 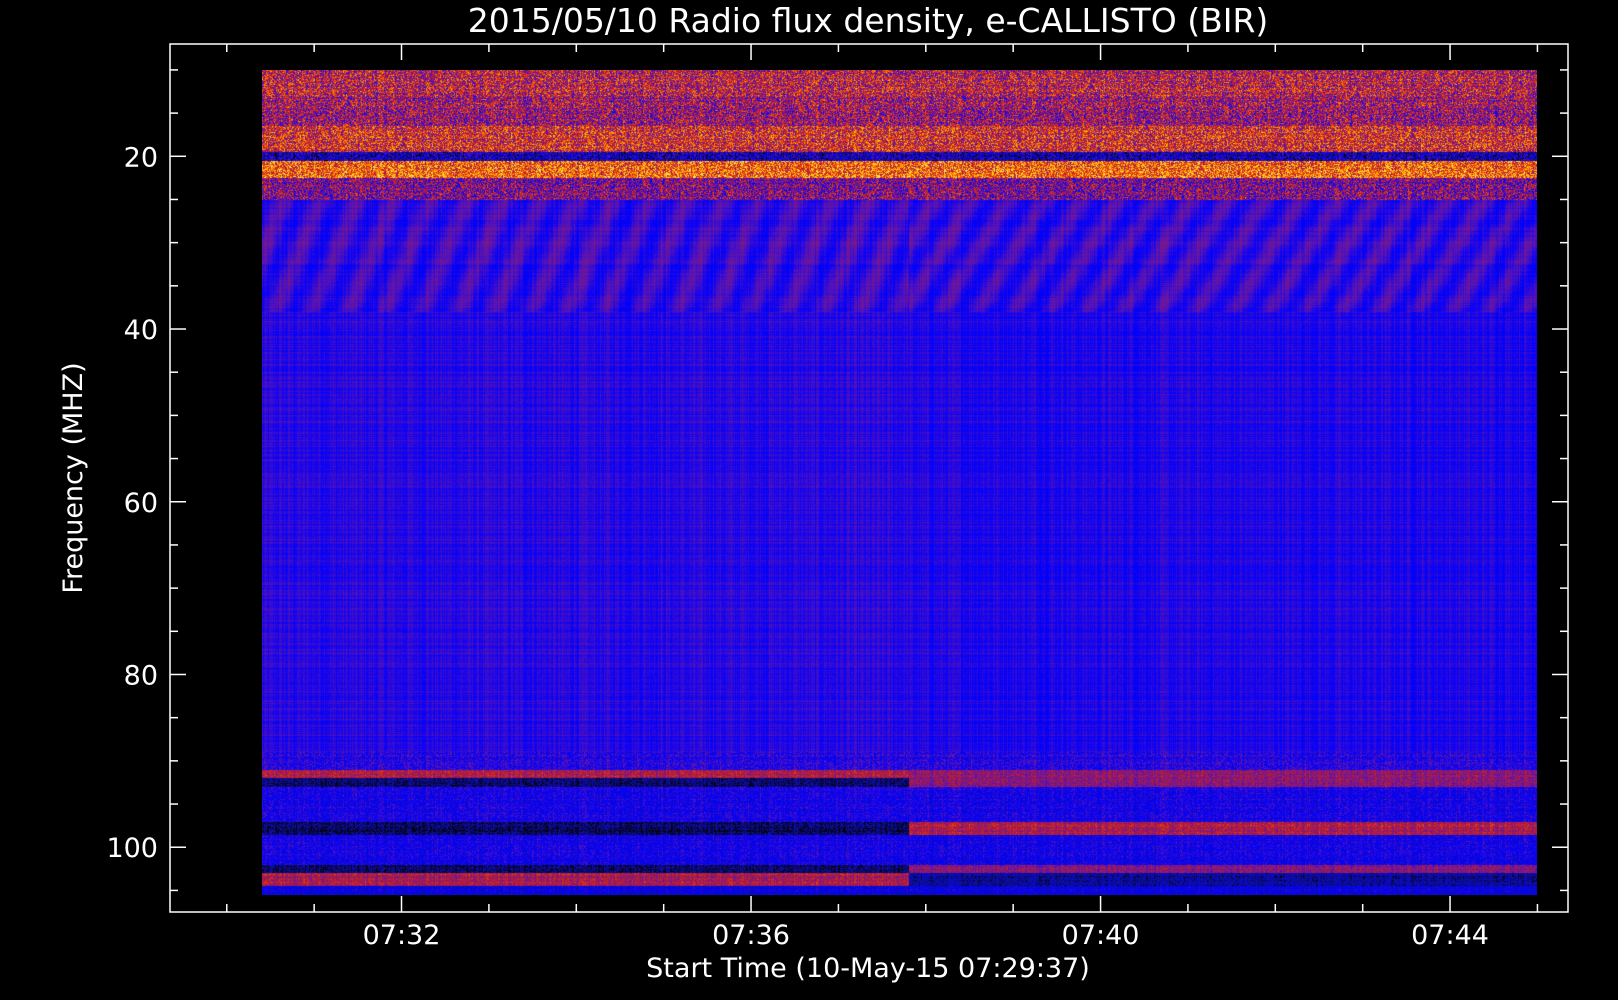 I want to click on x-tick-label: 07:32, so click(x=402, y=935).